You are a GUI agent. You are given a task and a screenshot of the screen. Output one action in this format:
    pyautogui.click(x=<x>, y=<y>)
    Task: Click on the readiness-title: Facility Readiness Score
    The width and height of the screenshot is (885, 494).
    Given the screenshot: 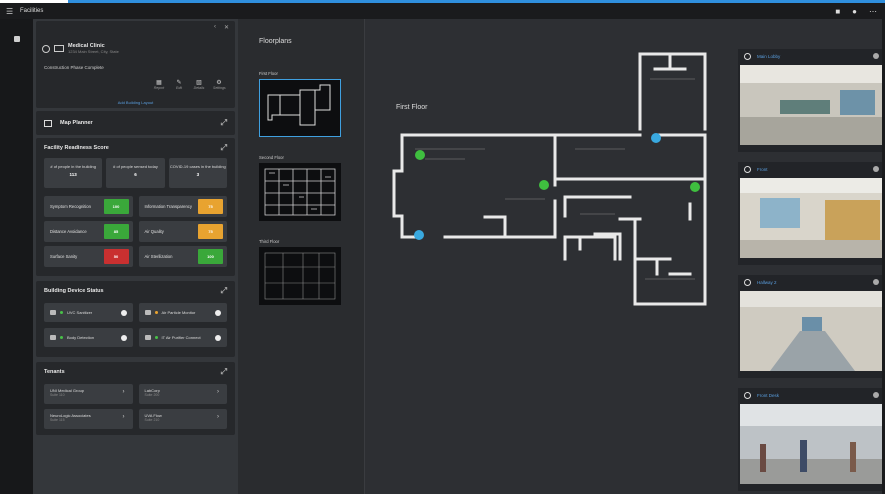 What is the action you would take?
    pyautogui.click(x=76, y=148)
    